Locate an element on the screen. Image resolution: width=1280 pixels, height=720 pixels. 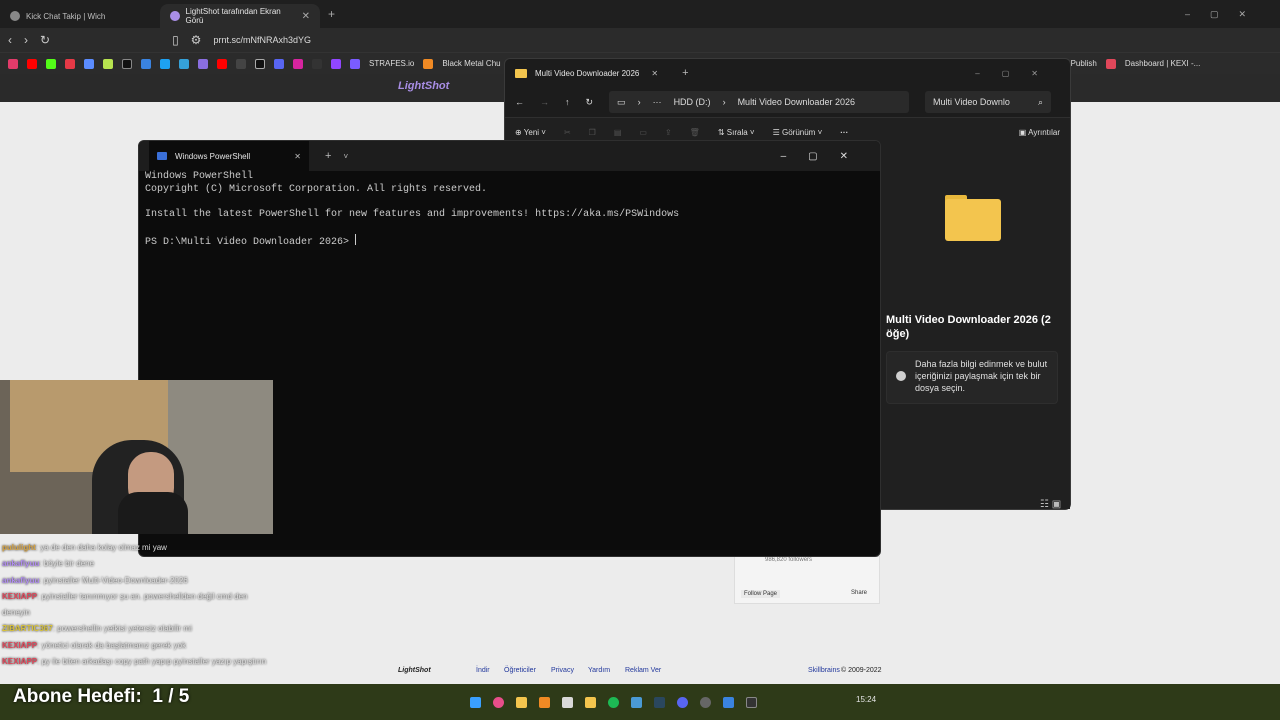
details-button: ▣ Ayrıntılar is located at coordinates (1039, 132).